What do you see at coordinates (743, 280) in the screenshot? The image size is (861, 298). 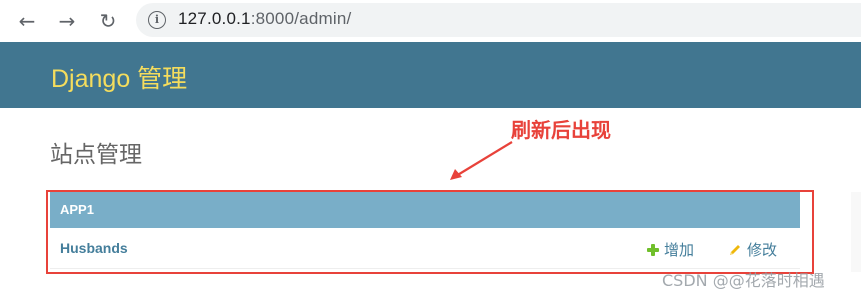 I see `watermark: CSDN @@花落时相遇` at bounding box center [743, 280].